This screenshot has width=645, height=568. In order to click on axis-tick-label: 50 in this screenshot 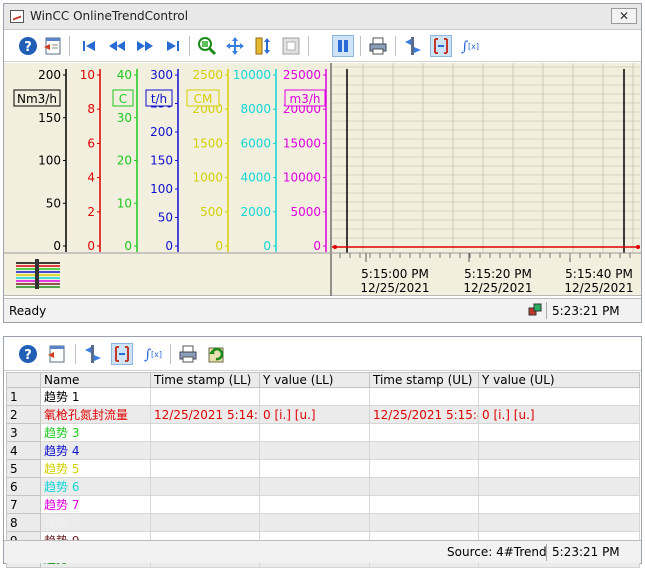, I will do `click(53, 203)`.